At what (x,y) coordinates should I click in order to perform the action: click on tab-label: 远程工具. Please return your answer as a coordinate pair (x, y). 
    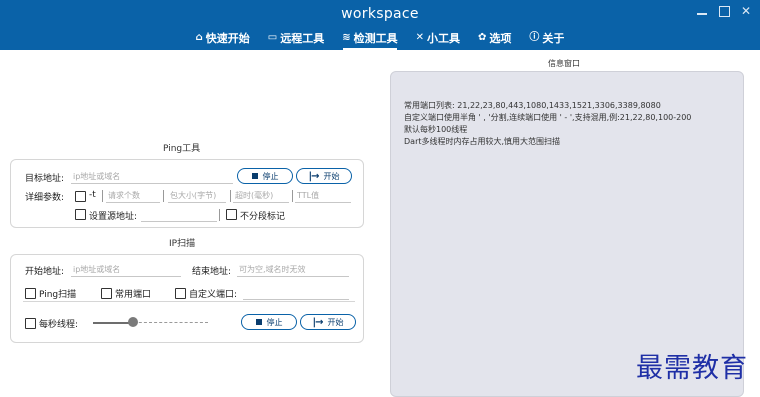
    Looking at the image, I should click on (302, 38).